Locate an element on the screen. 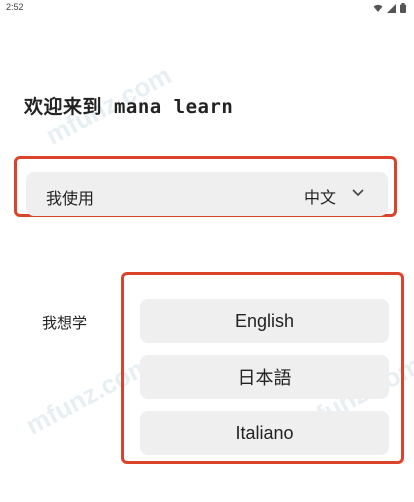  chevron-down-icon is located at coordinates (358, 193).